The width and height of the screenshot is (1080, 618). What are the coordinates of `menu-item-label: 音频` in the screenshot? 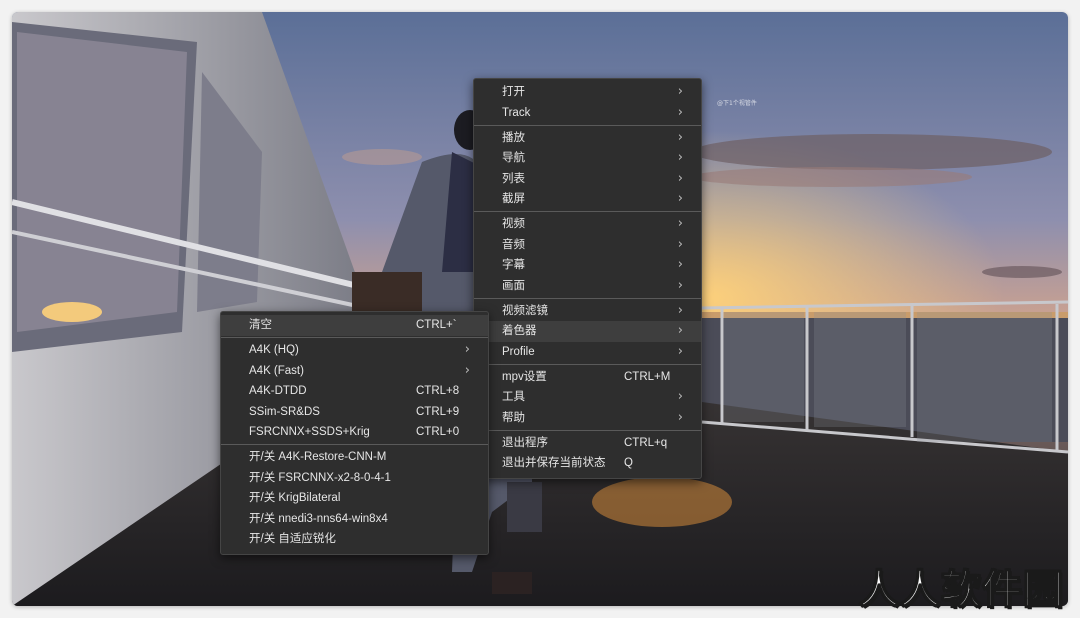 It's located at (513, 244).